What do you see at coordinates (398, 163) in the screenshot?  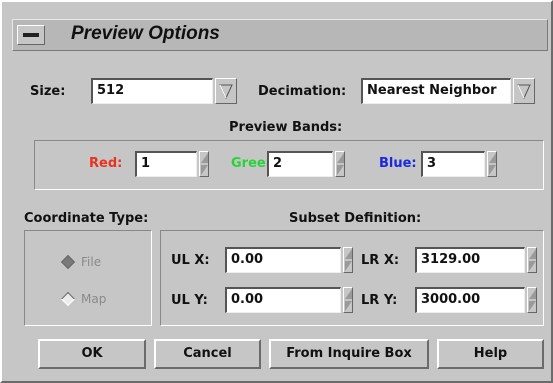 I see `blue-label: Blue:` at bounding box center [398, 163].